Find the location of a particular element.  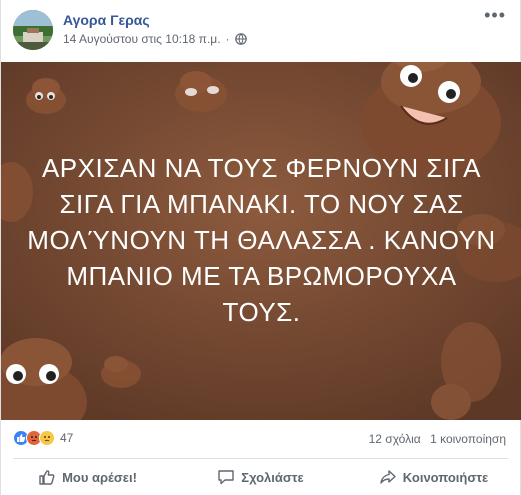

reactions-summary: 47 is located at coordinates (43, 438).